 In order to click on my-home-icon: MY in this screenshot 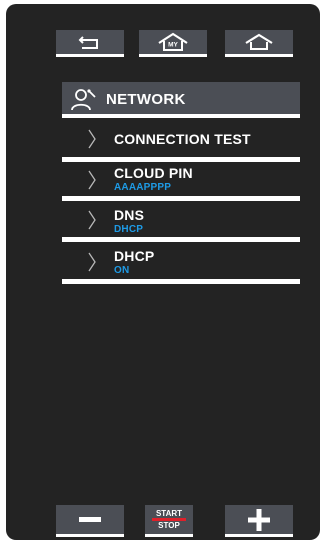, I will do `click(173, 41)`.